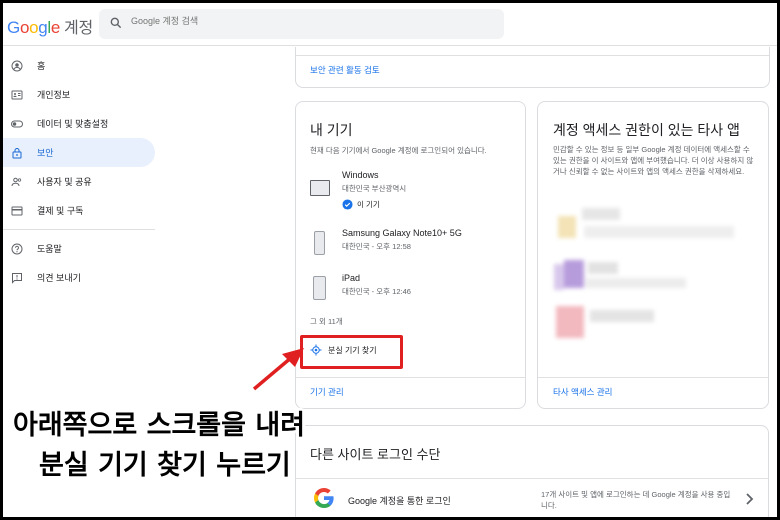 The width and height of the screenshot is (780, 520). What do you see at coordinates (54, 95) in the screenshot?
I see `sidebar-item-label: 개인정보` at bounding box center [54, 95].